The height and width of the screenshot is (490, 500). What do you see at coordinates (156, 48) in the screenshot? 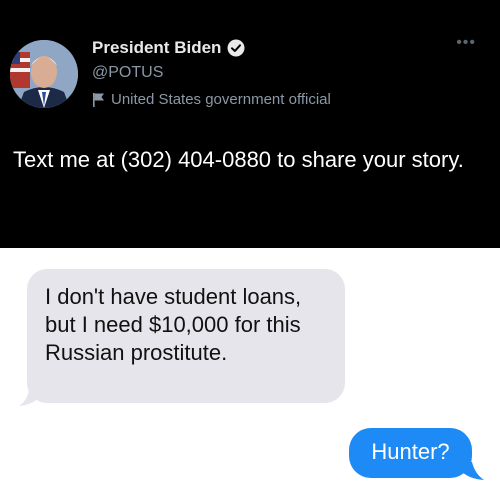
I see `display-name: President Biden` at bounding box center [156, 48].